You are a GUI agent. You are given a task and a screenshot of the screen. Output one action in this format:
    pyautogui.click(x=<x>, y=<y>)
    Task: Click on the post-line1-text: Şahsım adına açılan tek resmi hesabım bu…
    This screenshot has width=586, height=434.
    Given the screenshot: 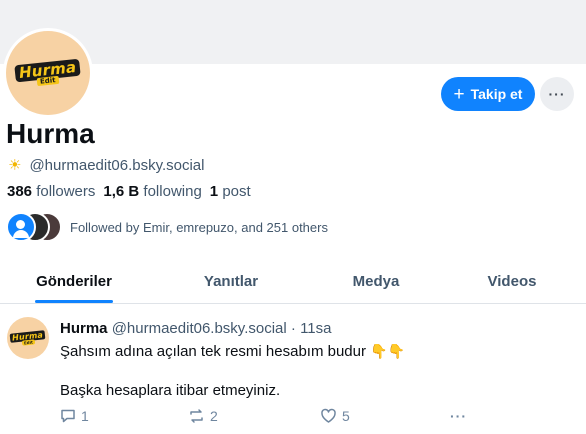 What is the action you would take?
    pyautogui.click(x=213, y=351)
    